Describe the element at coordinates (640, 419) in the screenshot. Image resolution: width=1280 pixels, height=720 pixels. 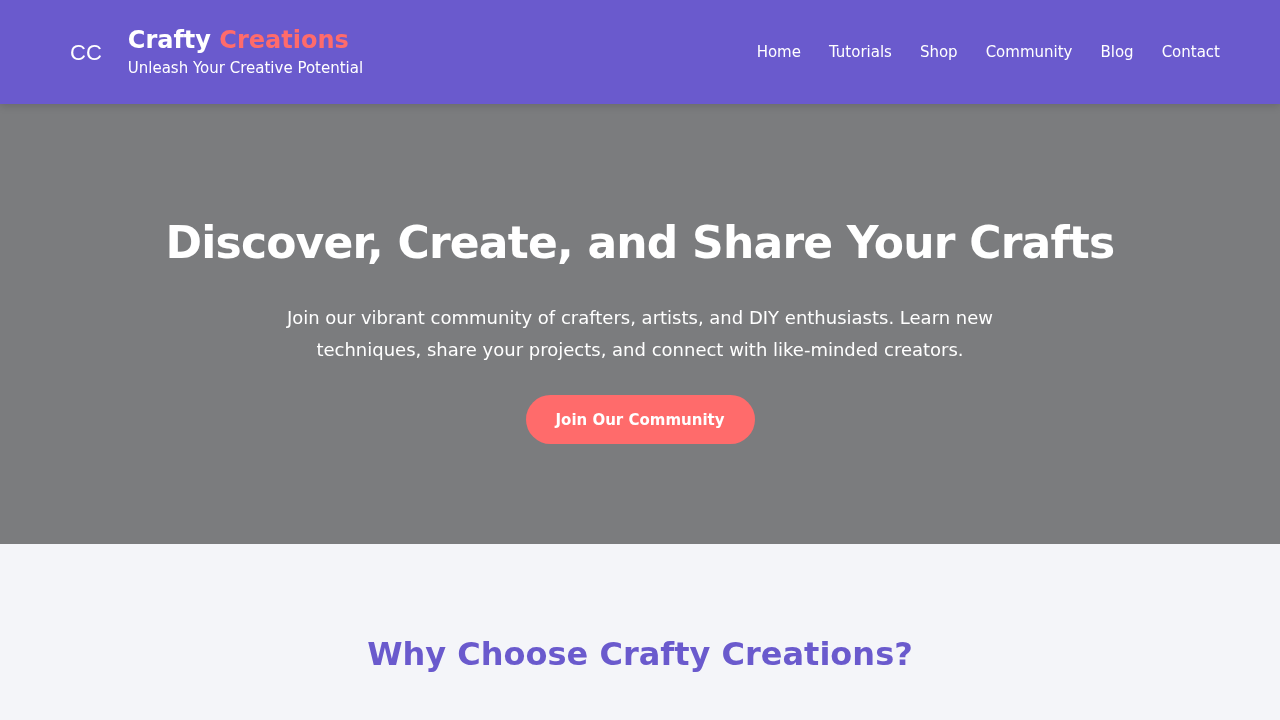
I see `join-community-button: Join Our Community` at that location.